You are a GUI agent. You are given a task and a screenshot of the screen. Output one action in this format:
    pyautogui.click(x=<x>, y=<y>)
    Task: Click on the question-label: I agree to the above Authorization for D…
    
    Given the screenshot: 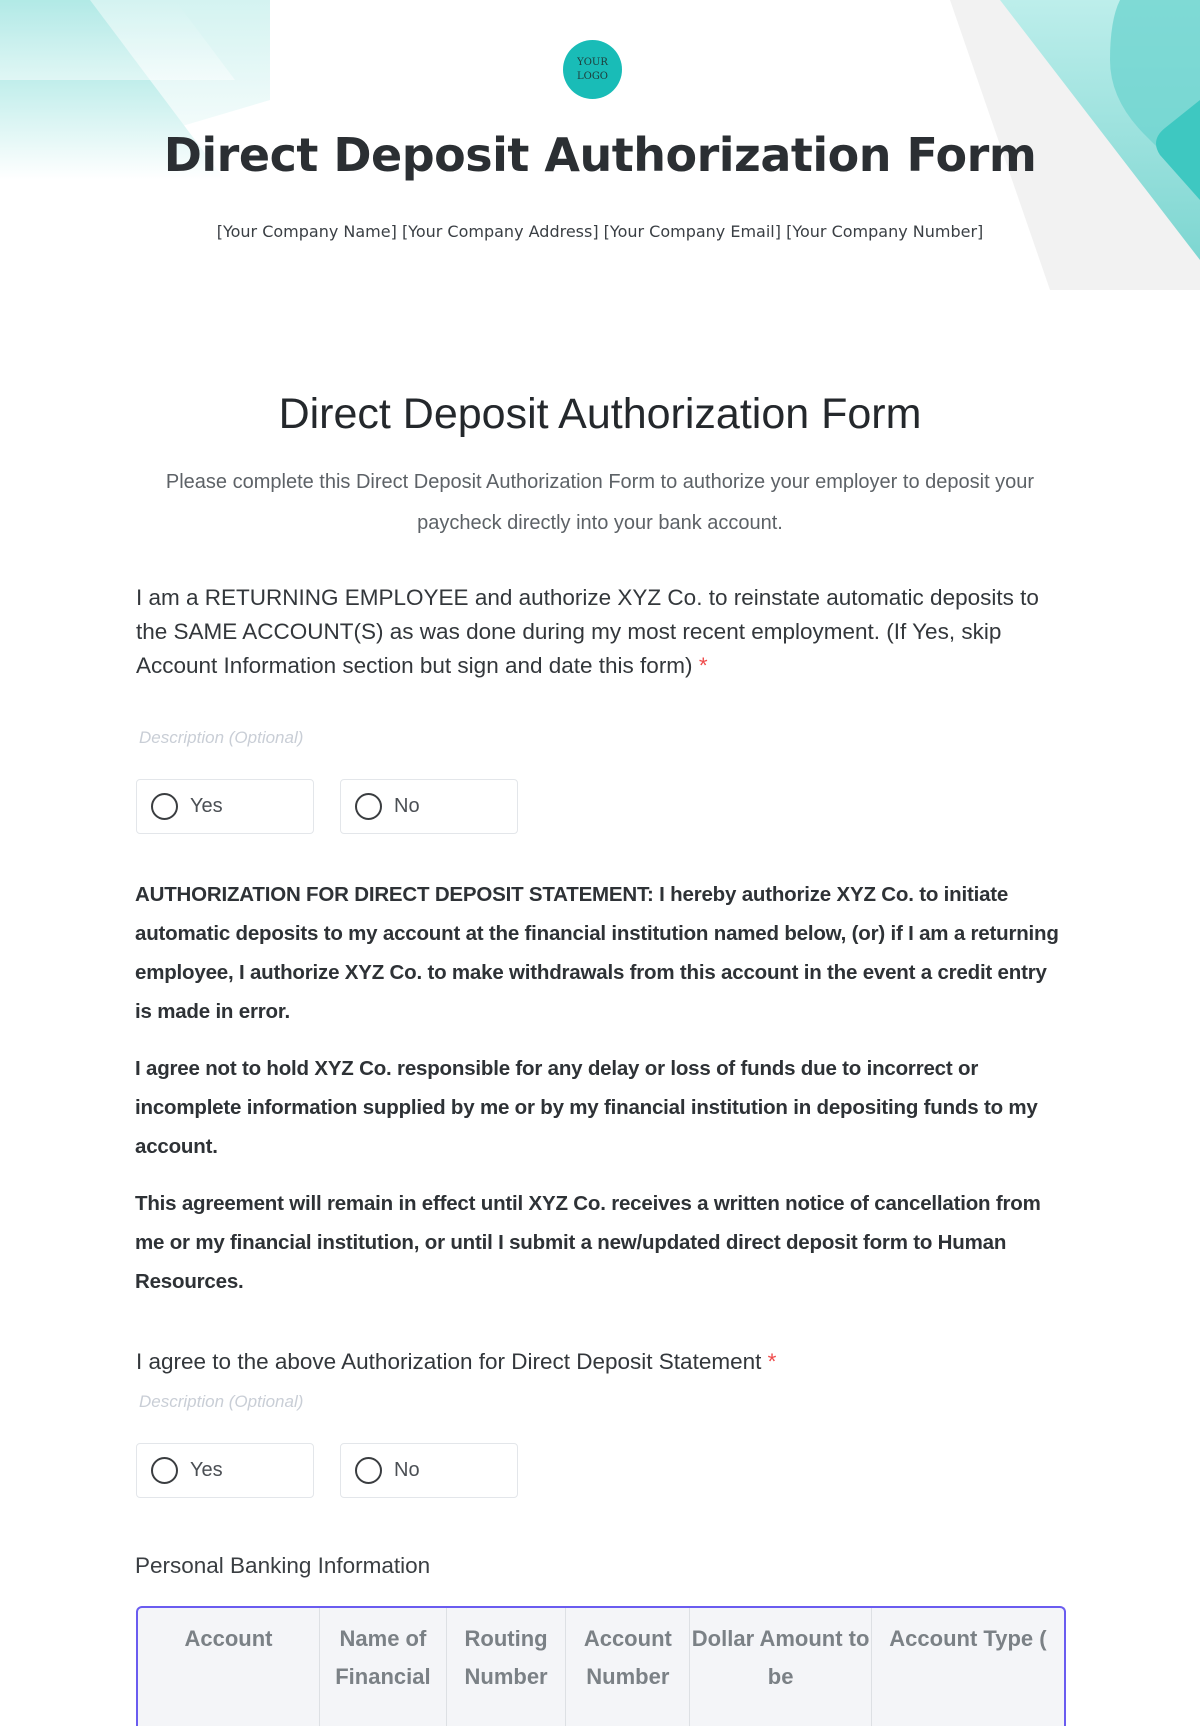 What is the action you would take?
    pyautogui.click(x=449, y=1361)
    